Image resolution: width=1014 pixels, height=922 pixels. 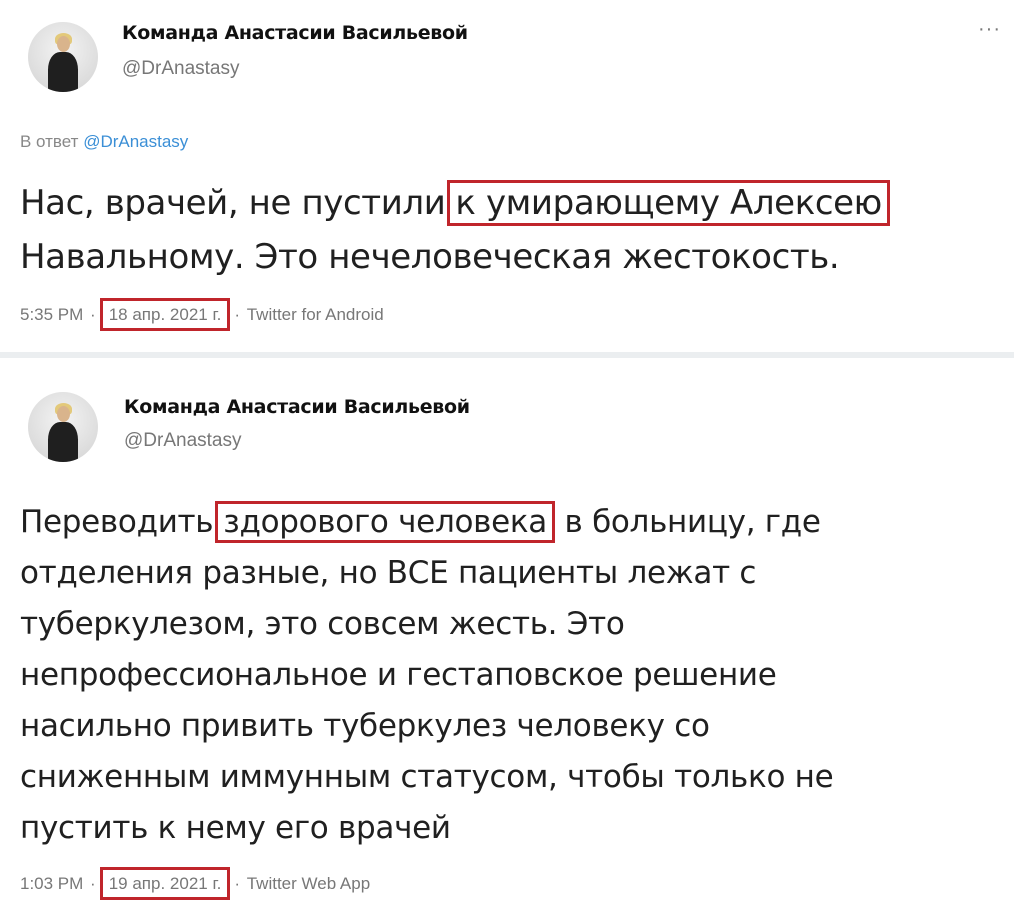 I want to click on tweet-text-line-0: в больницу, где, so click(x=692, y=522).